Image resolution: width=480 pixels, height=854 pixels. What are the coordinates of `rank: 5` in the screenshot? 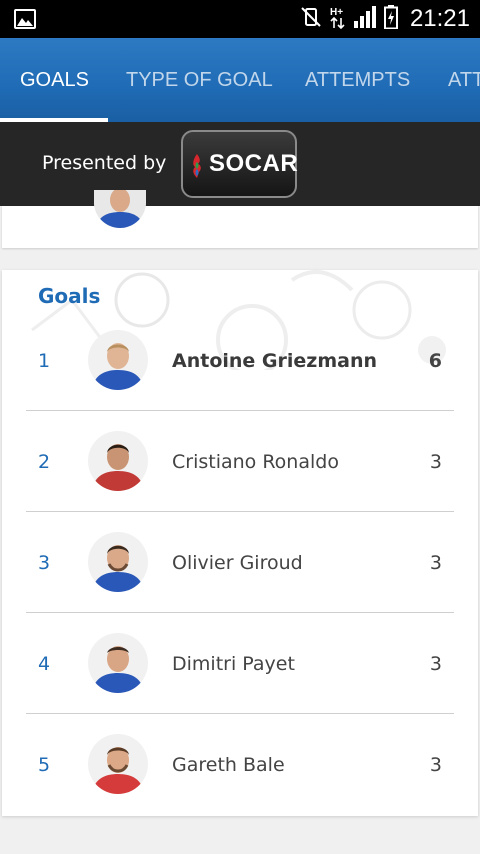 It's located at (44, 764).